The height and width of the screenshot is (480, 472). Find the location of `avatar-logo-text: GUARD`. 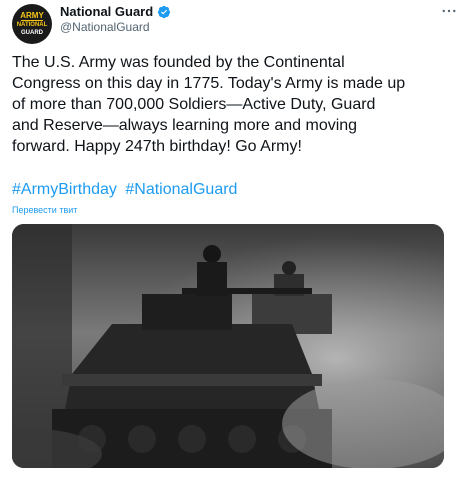

avatar-logo-text: GUARD is located at coordinates (32, 33).